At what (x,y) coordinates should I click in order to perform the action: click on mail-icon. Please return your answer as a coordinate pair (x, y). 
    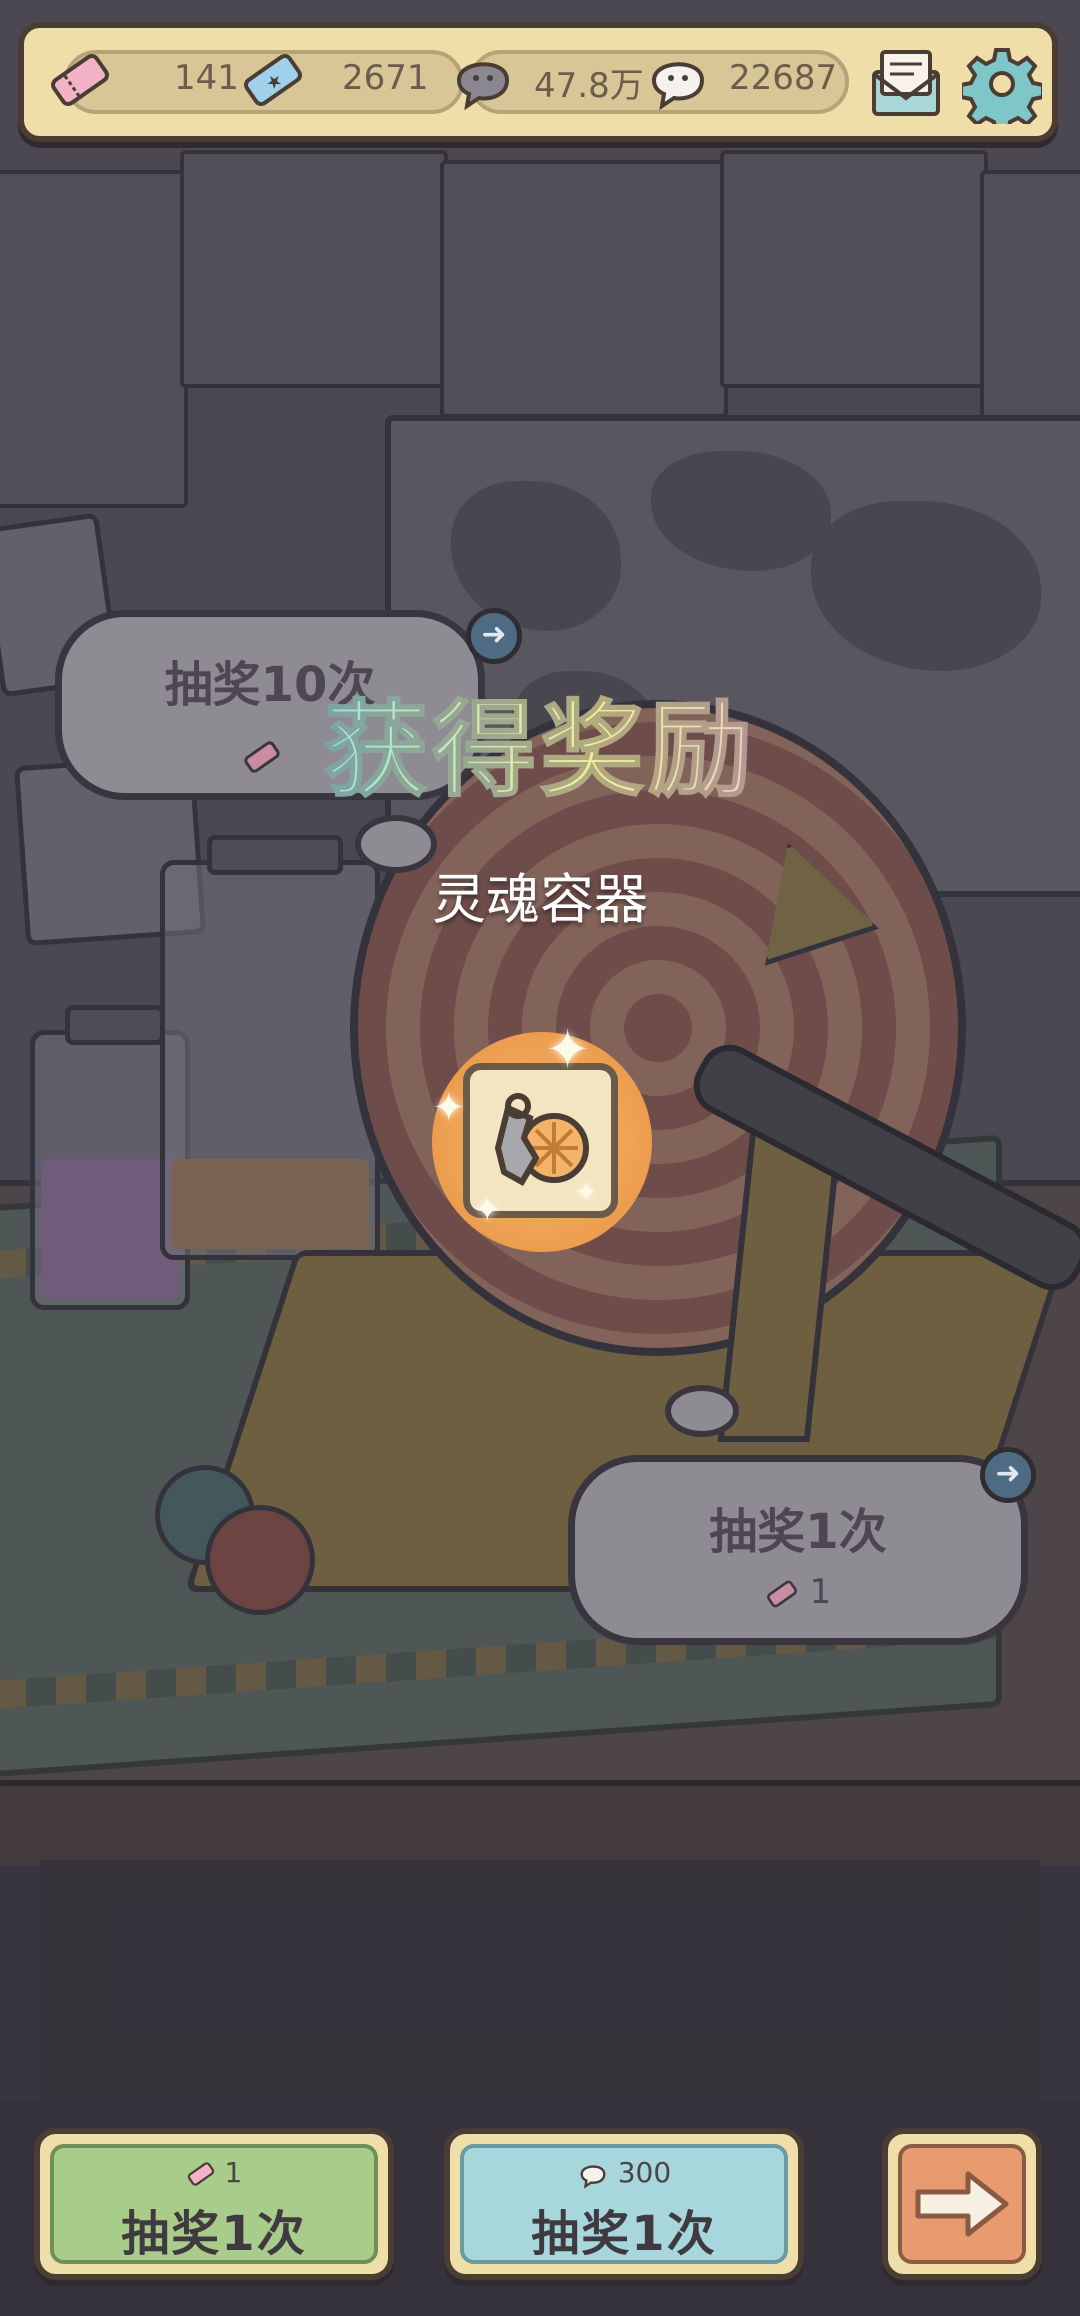
    Looking at the image, I should click on (906, 84).